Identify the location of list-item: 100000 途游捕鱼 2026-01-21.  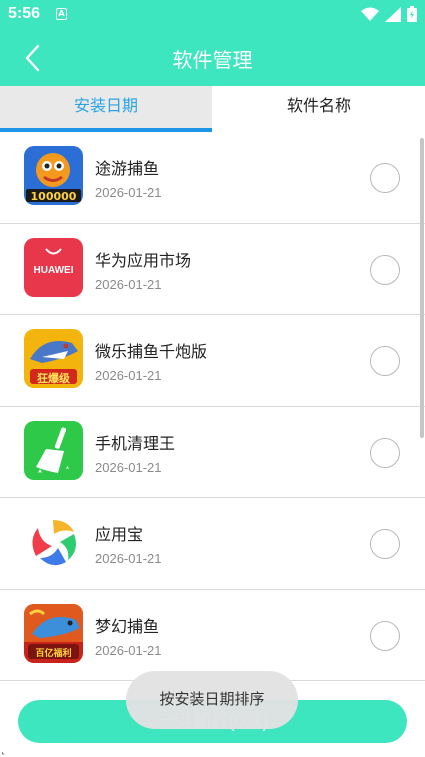
(212, 178).